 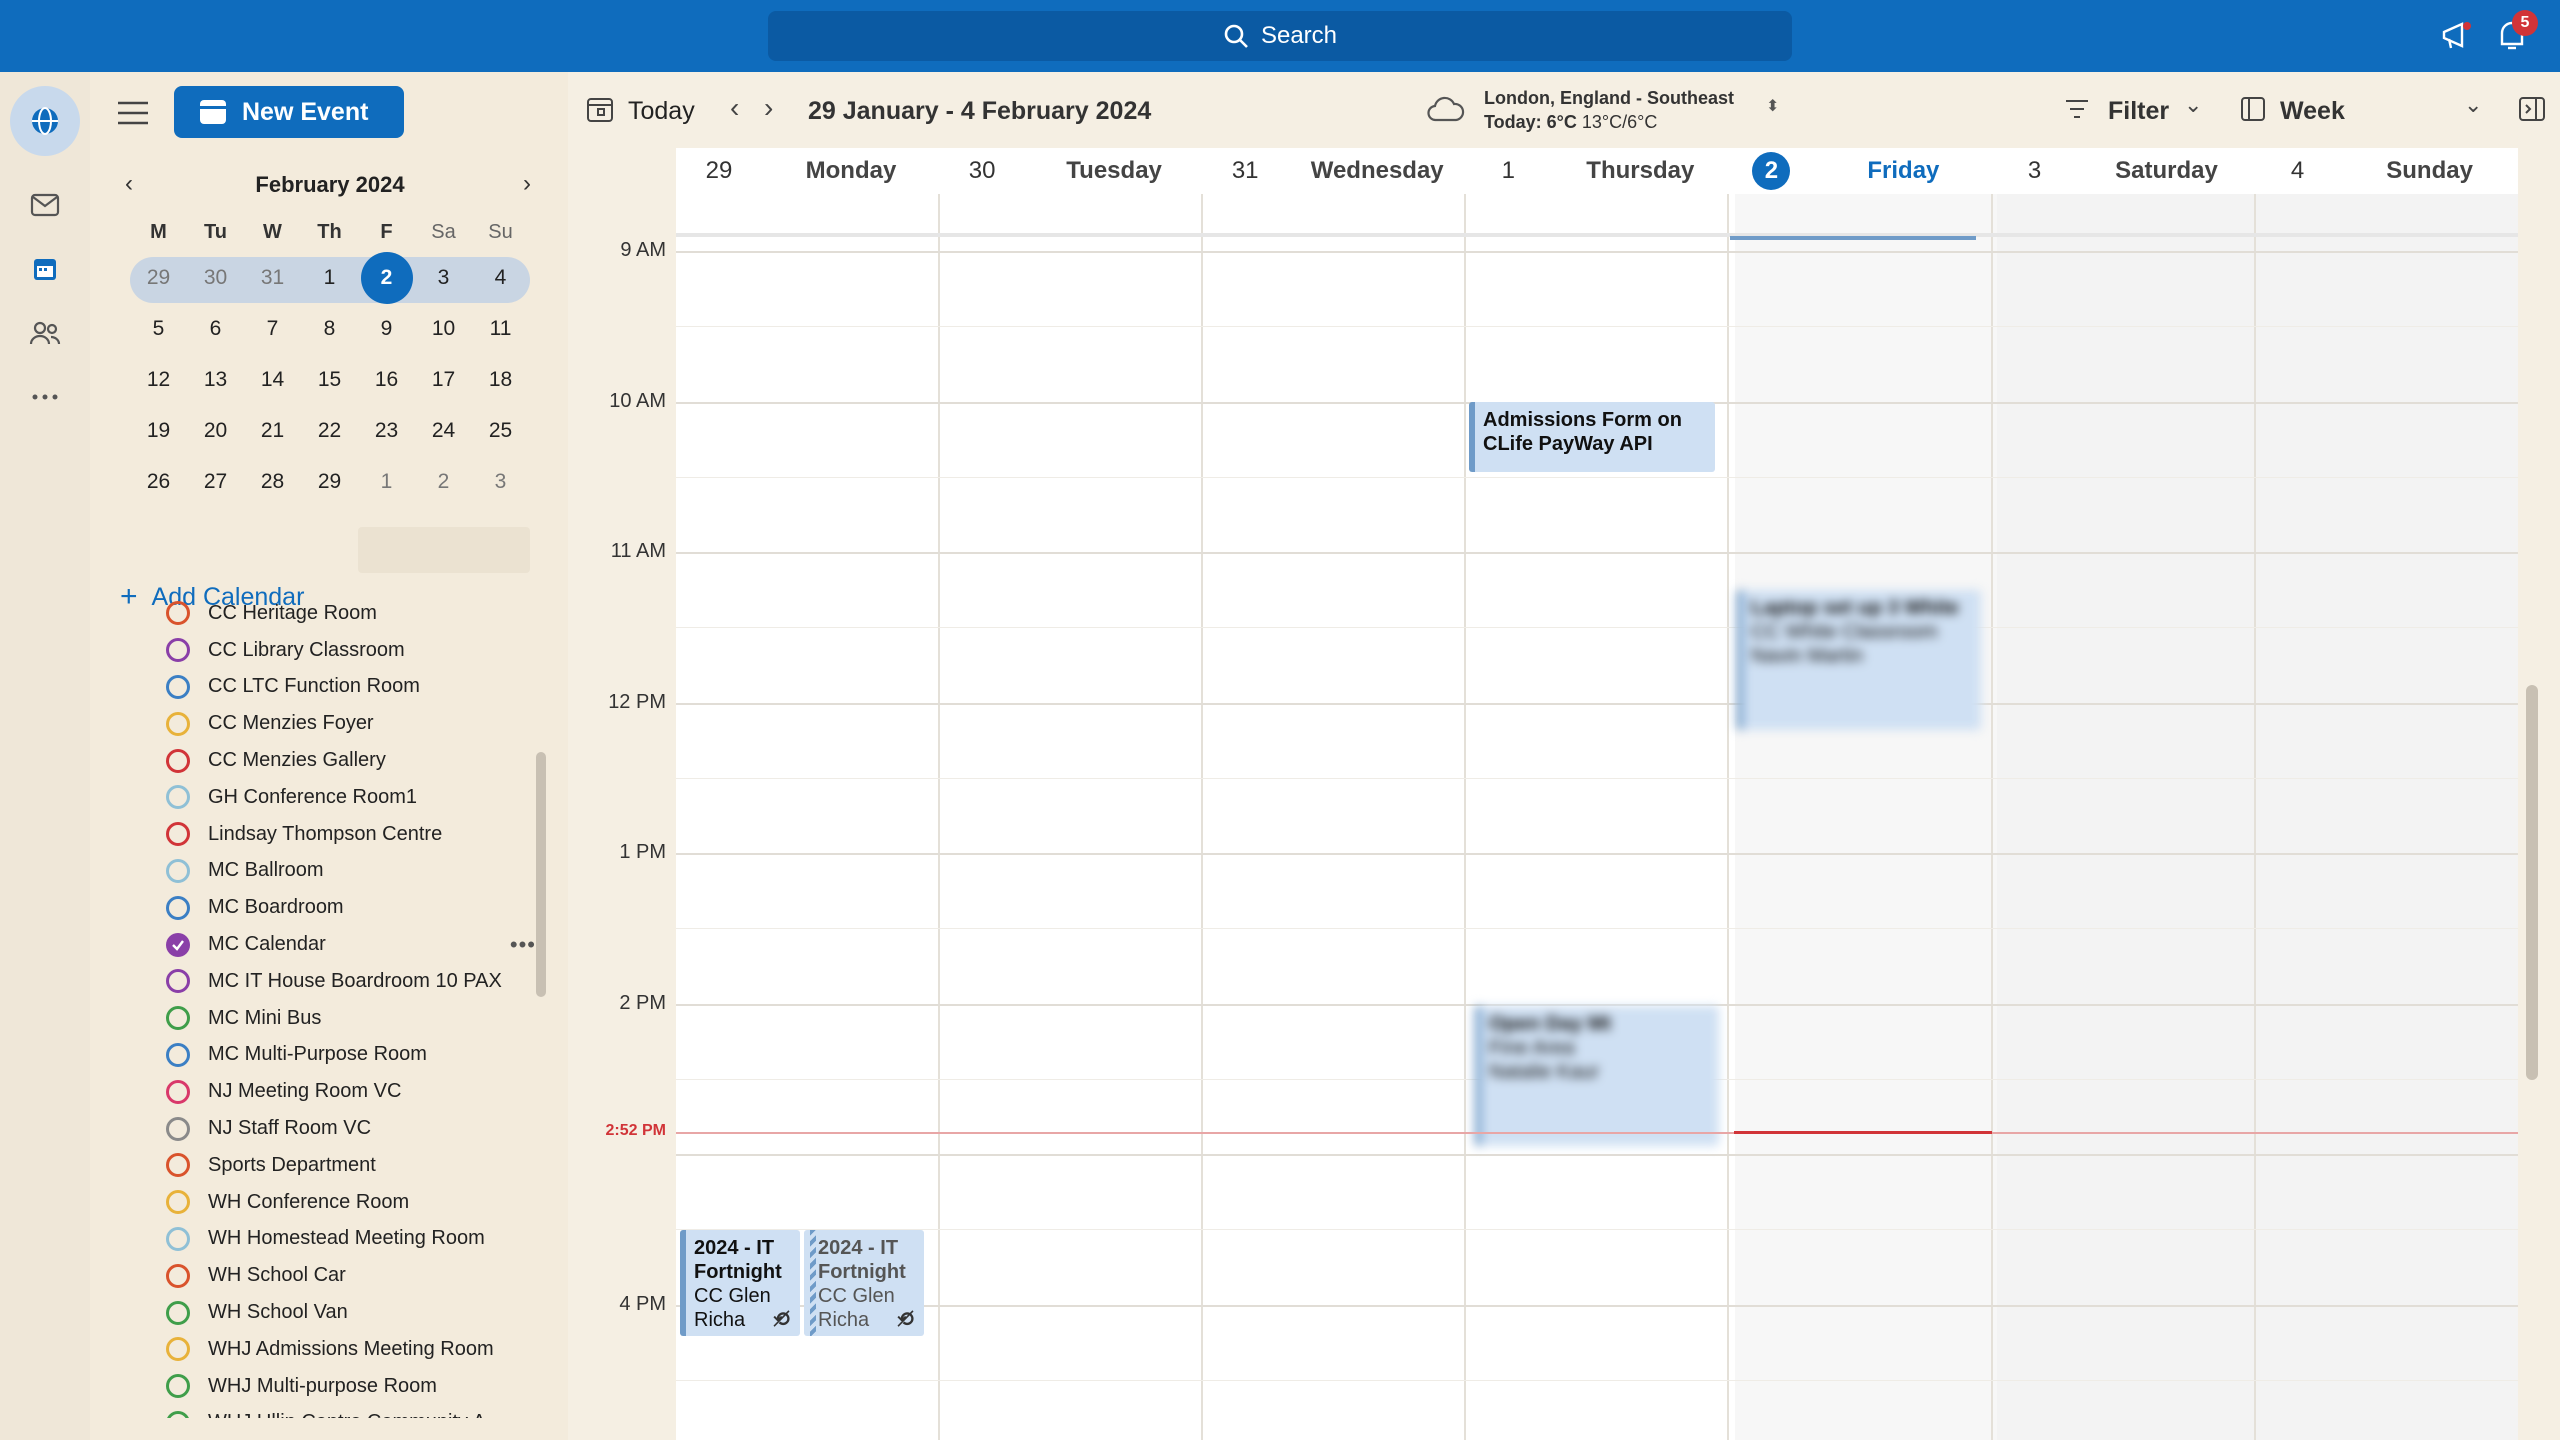 I want to click on checkmark-icon, so click(x=178, y=944).